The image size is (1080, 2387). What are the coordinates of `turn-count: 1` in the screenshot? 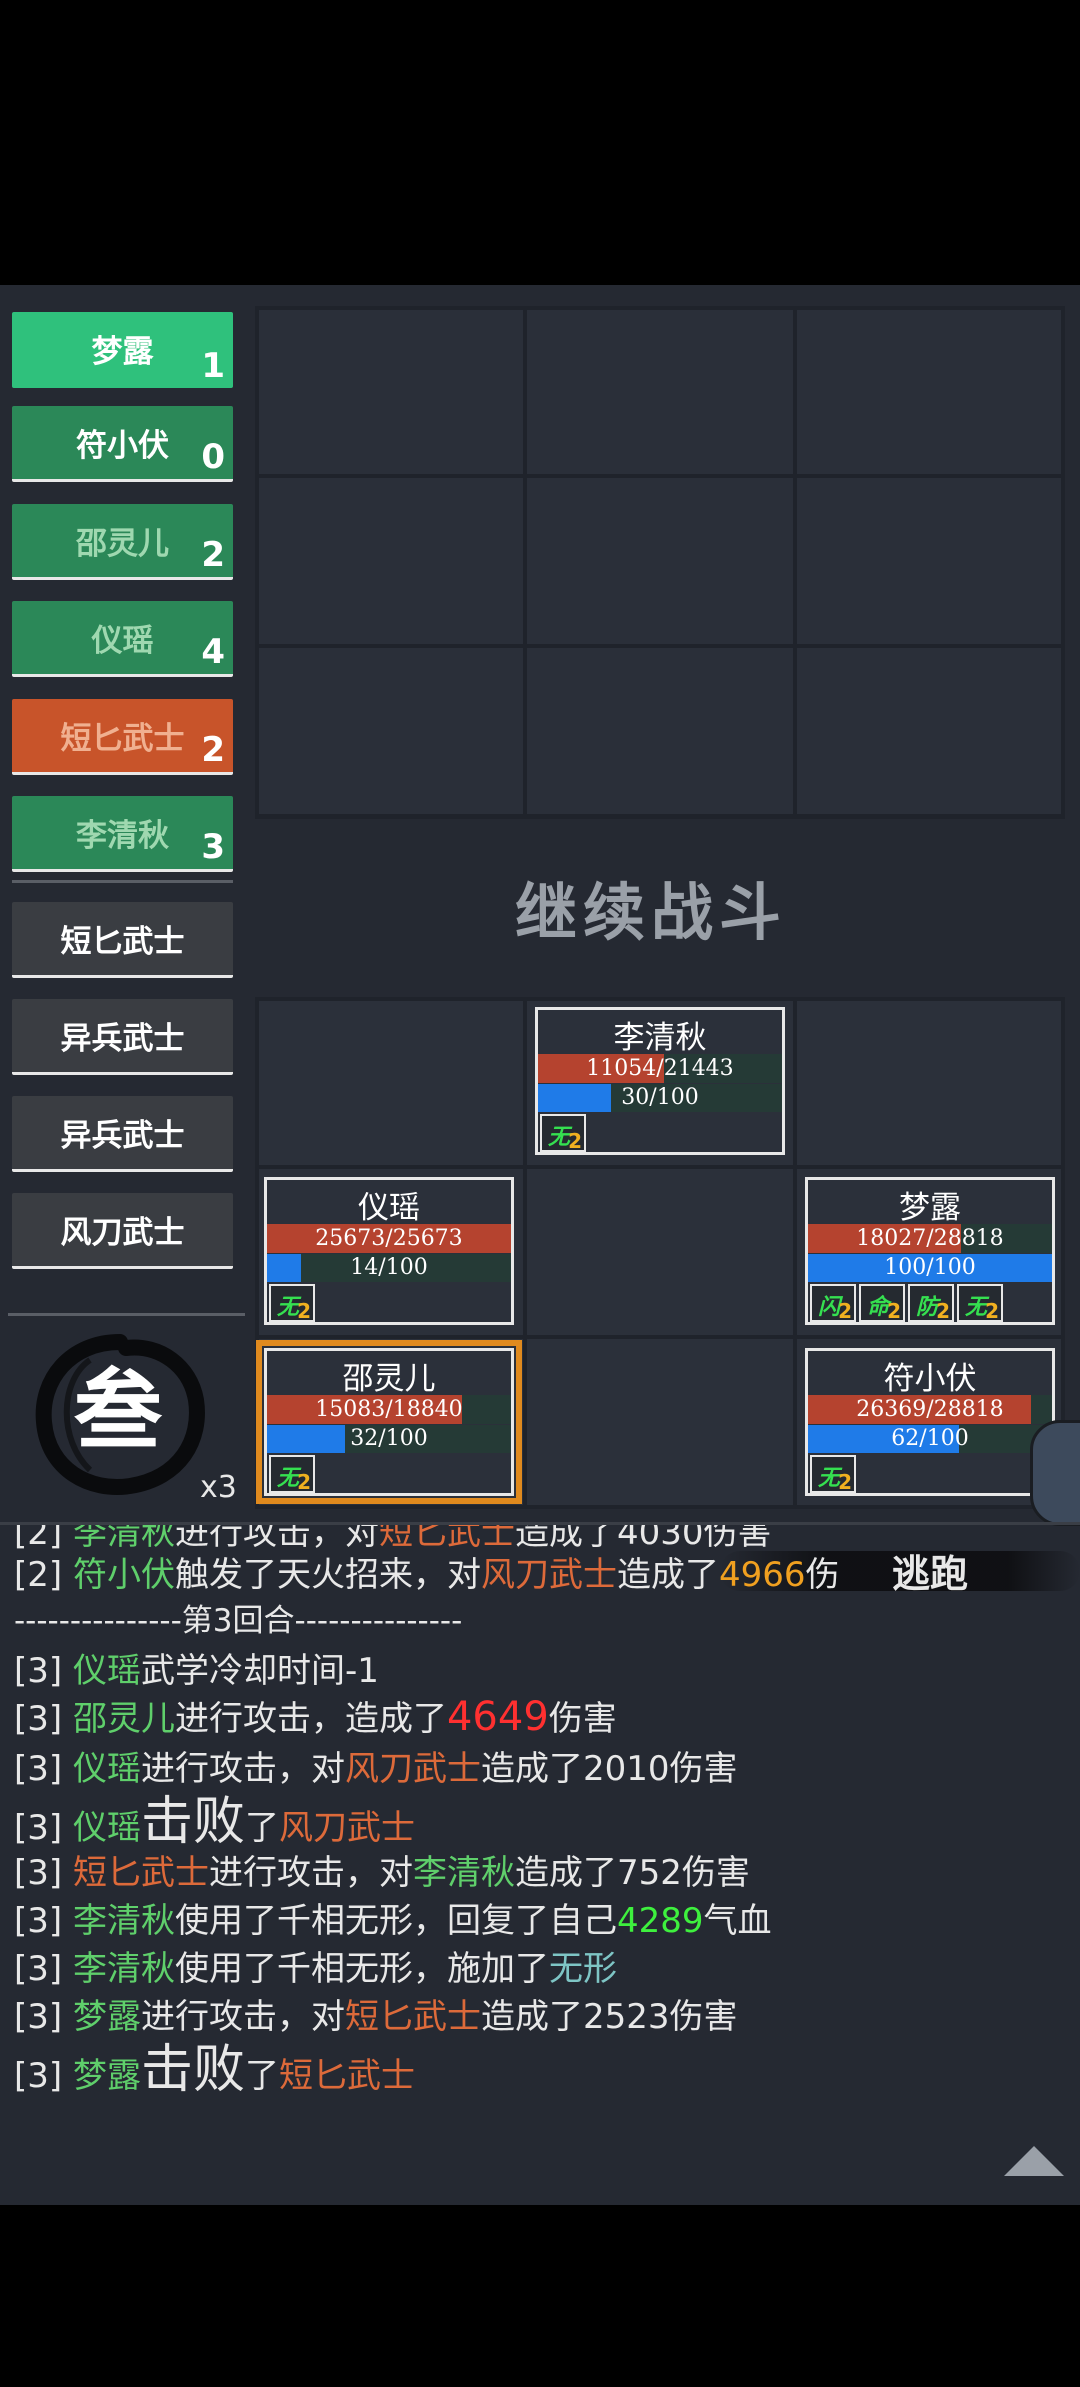 It's located at (213, 366).